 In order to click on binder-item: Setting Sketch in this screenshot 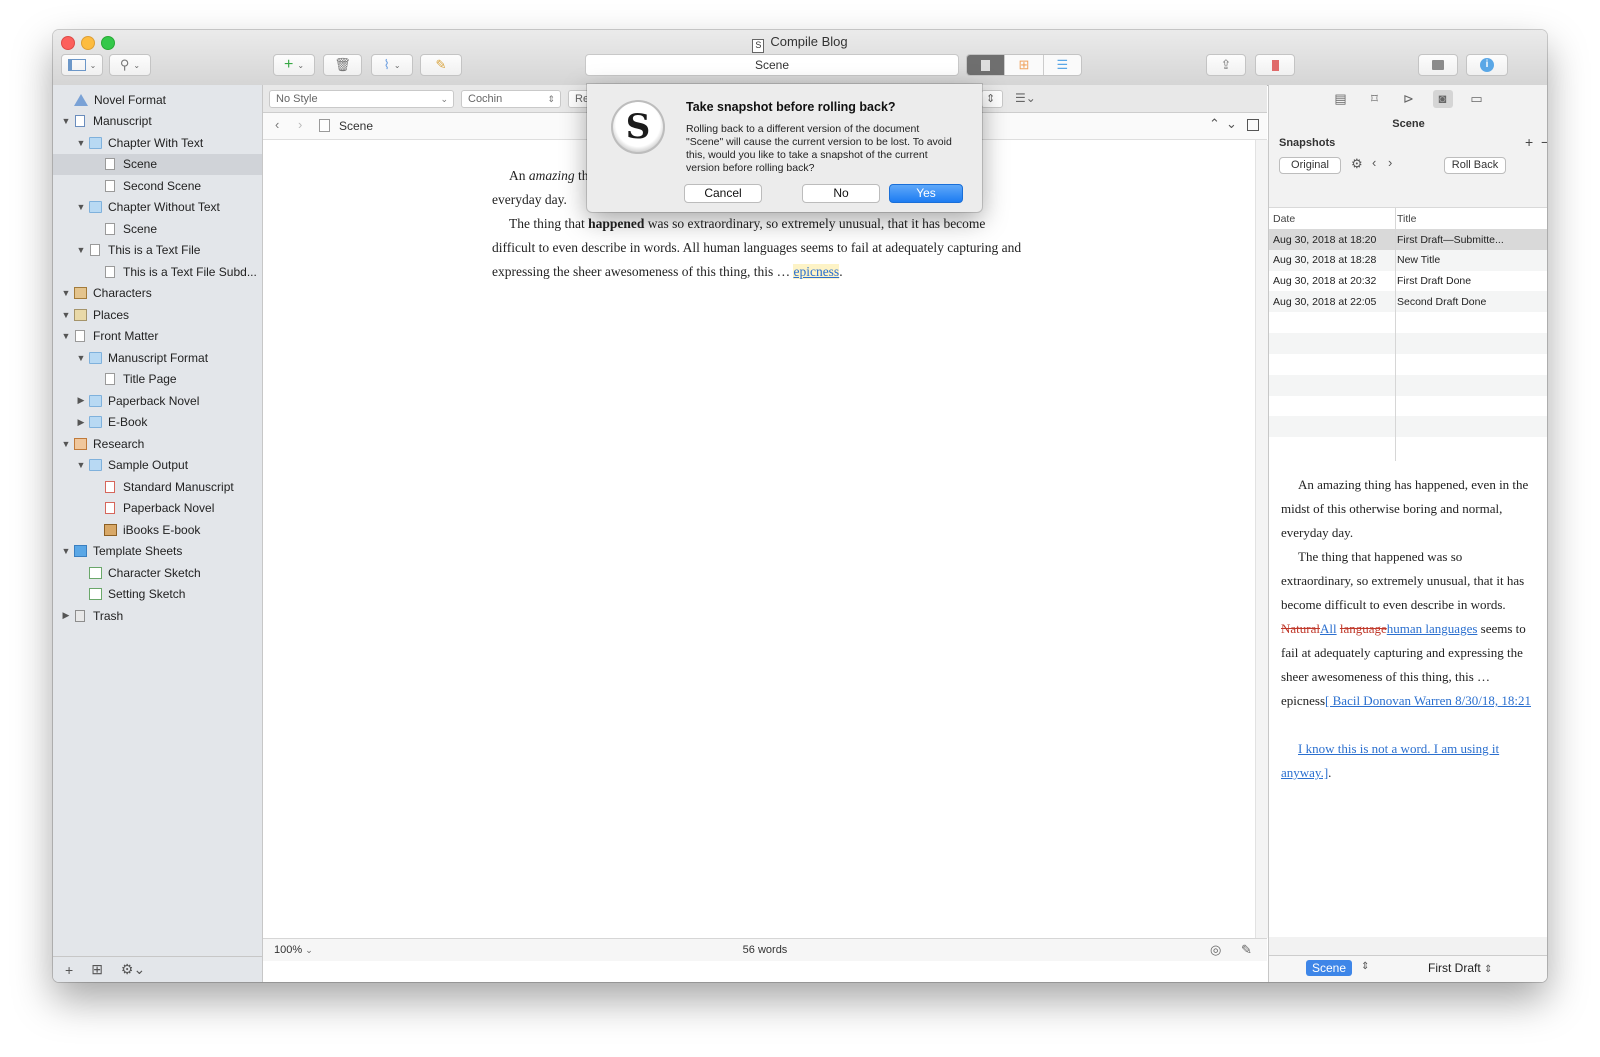, I will do `click(157, 594)`.